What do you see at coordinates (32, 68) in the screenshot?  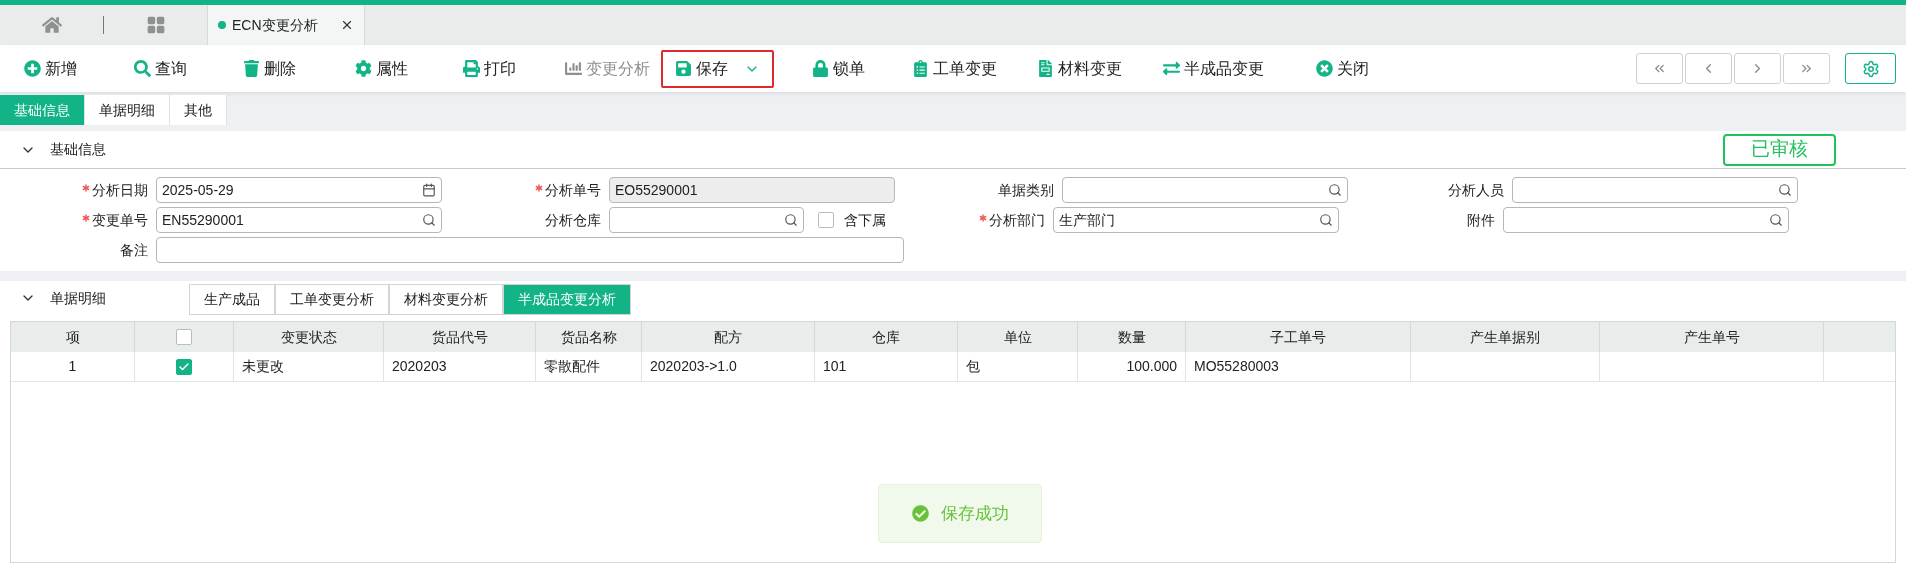 I see `plus-icon` at bounding box center [32, 68].